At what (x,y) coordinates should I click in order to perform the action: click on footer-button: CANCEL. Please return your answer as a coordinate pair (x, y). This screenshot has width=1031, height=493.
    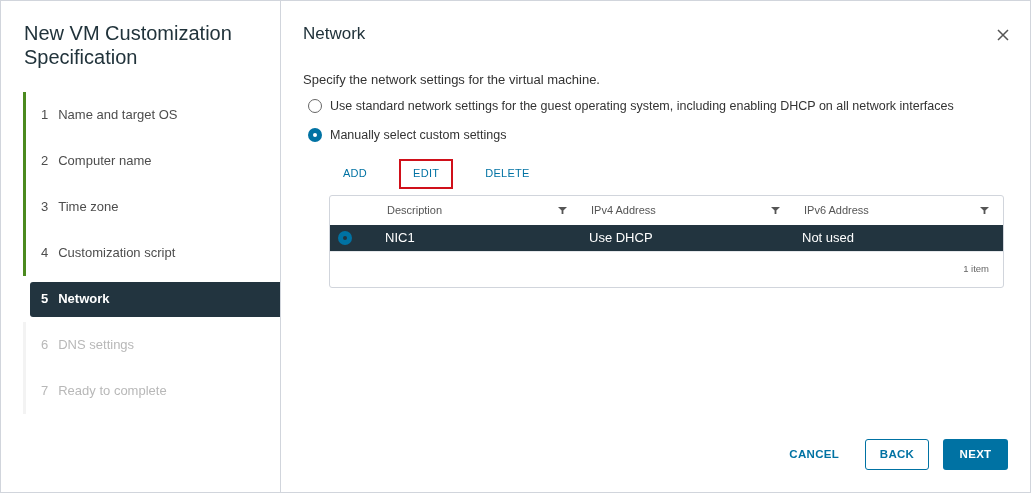
    Looking at the image, I should click on (814, 454).